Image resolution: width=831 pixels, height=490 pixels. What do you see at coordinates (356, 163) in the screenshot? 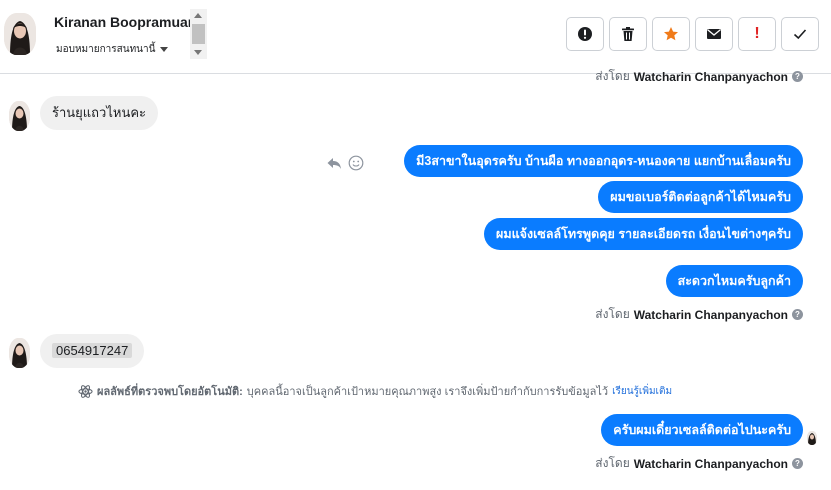
I see `emoji-icon` at bounding box center [356, 163].